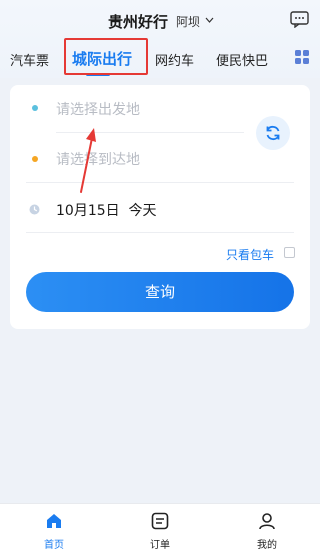 The height and width of the screenshot is (552, 320). I want to click on nav-orders: 订单, so click(160, 528).